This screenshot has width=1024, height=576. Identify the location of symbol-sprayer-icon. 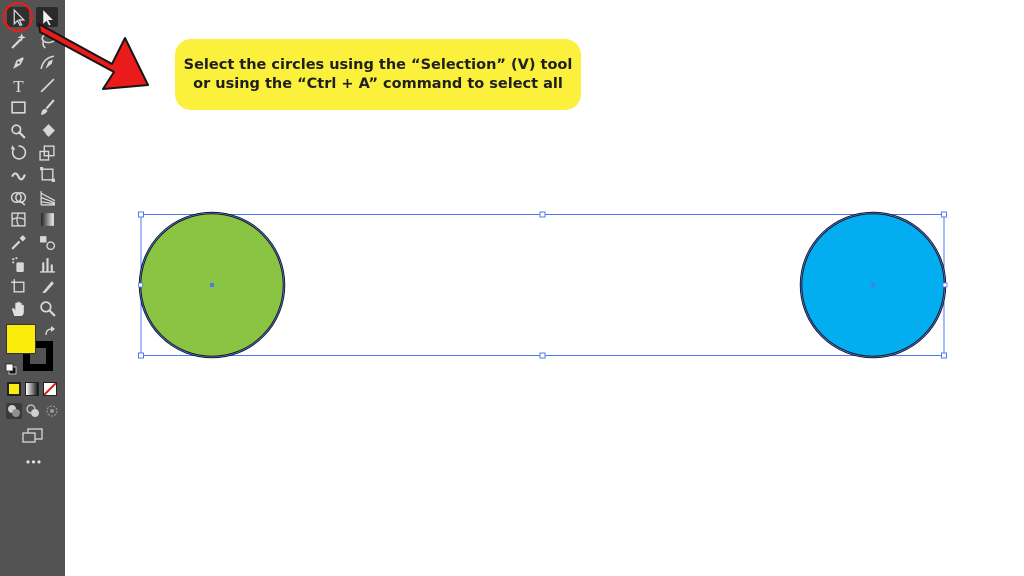
(17, 264).